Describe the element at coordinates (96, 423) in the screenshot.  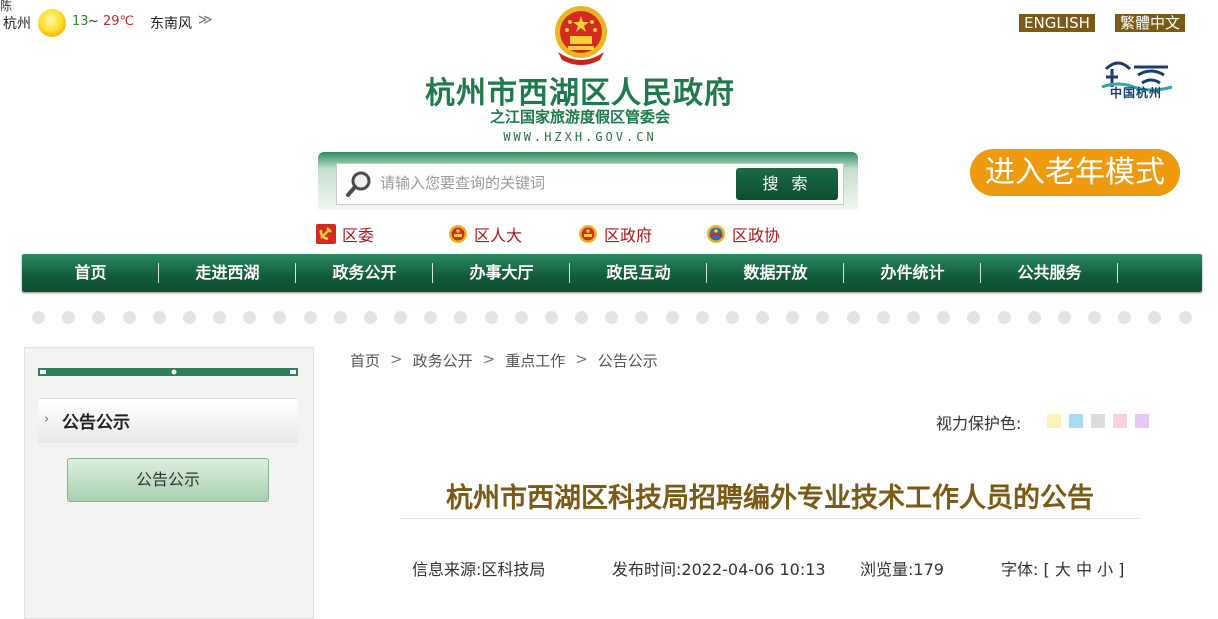
I see `sidebar-heading: 公告公示` at that location.